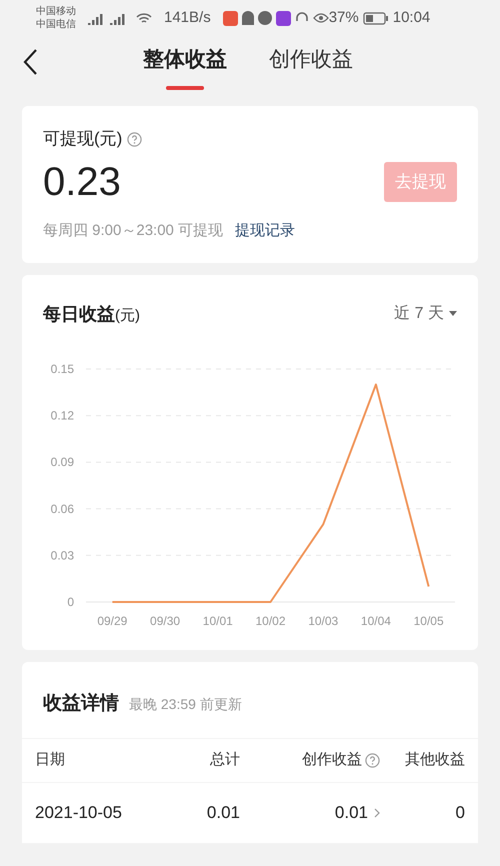  What do you see at coordinates (81, 704) in the screenshot?
I see `details-title: 收益详情` at bounding box center [81, 704].